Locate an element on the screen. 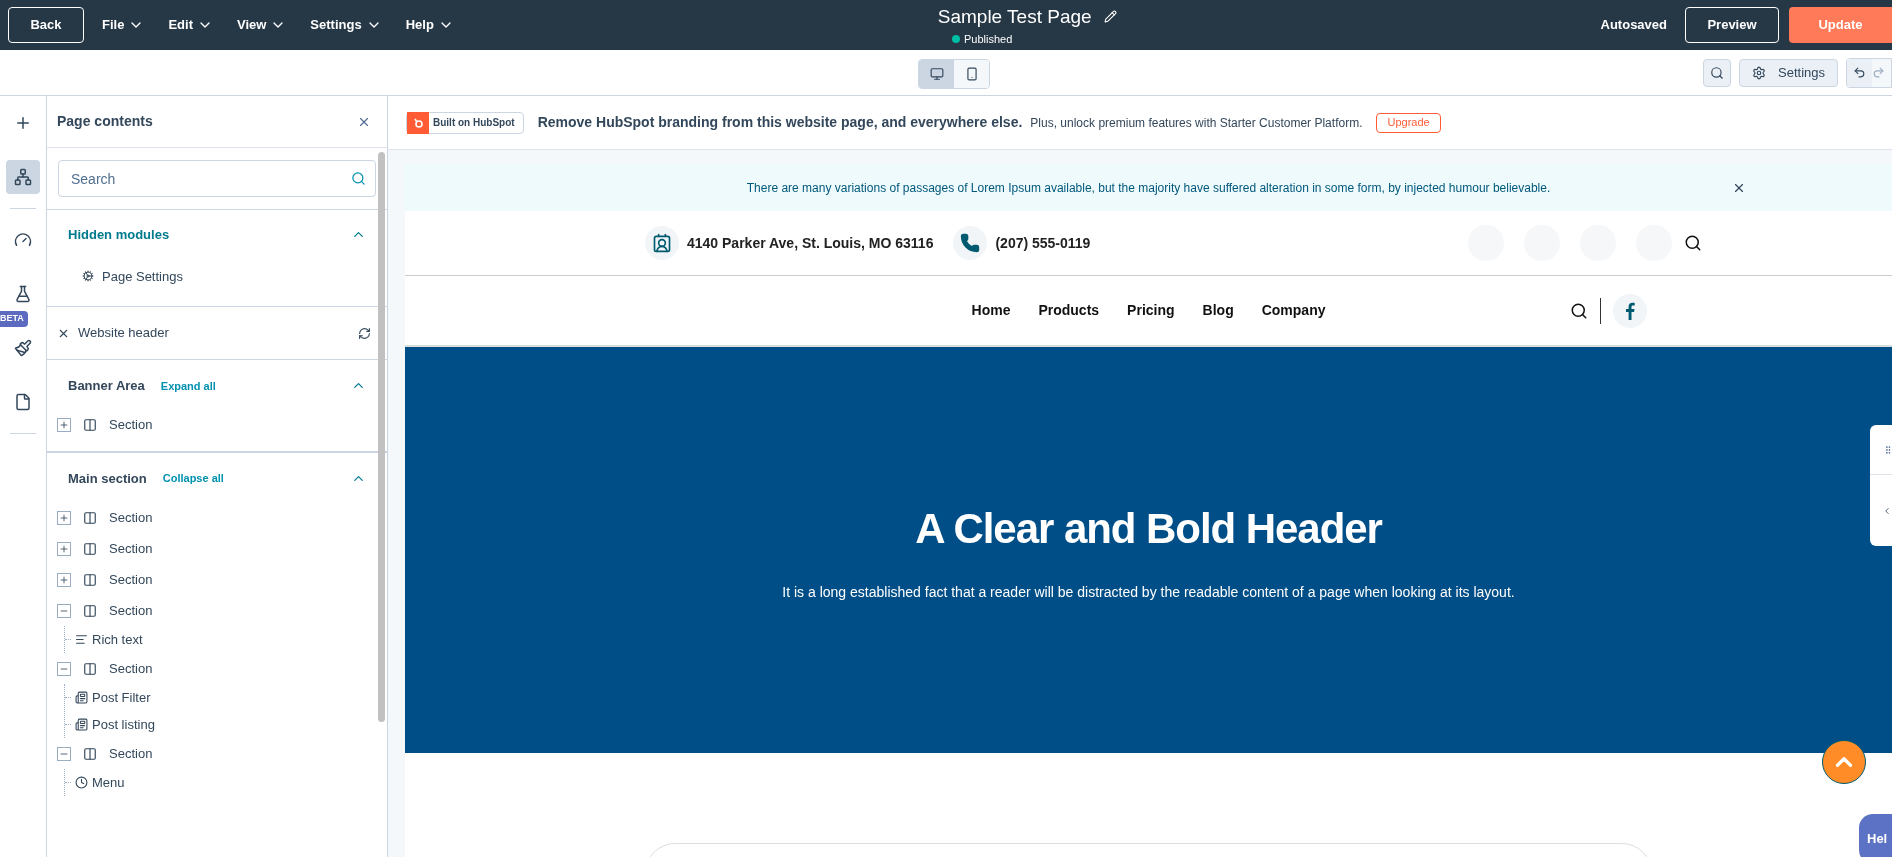  mobile-view-button is located at coordinates (971, 74).